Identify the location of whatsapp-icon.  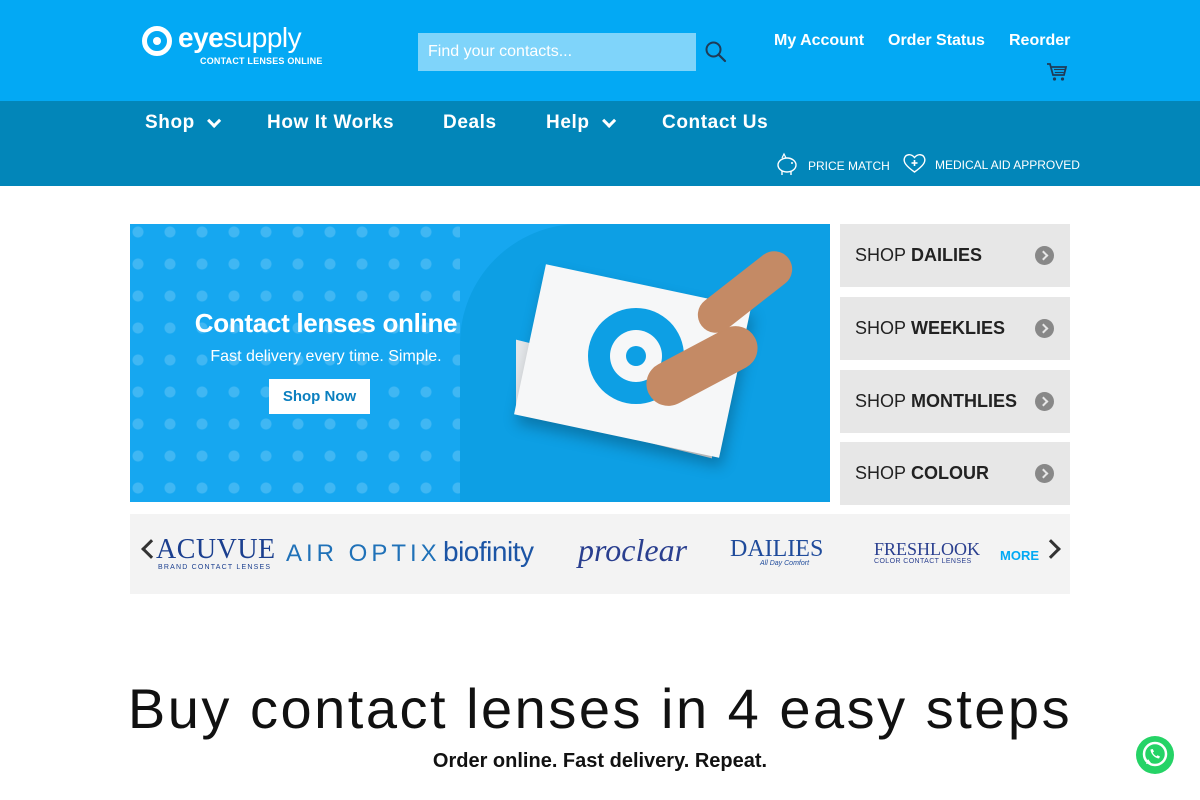
(1155, 754).